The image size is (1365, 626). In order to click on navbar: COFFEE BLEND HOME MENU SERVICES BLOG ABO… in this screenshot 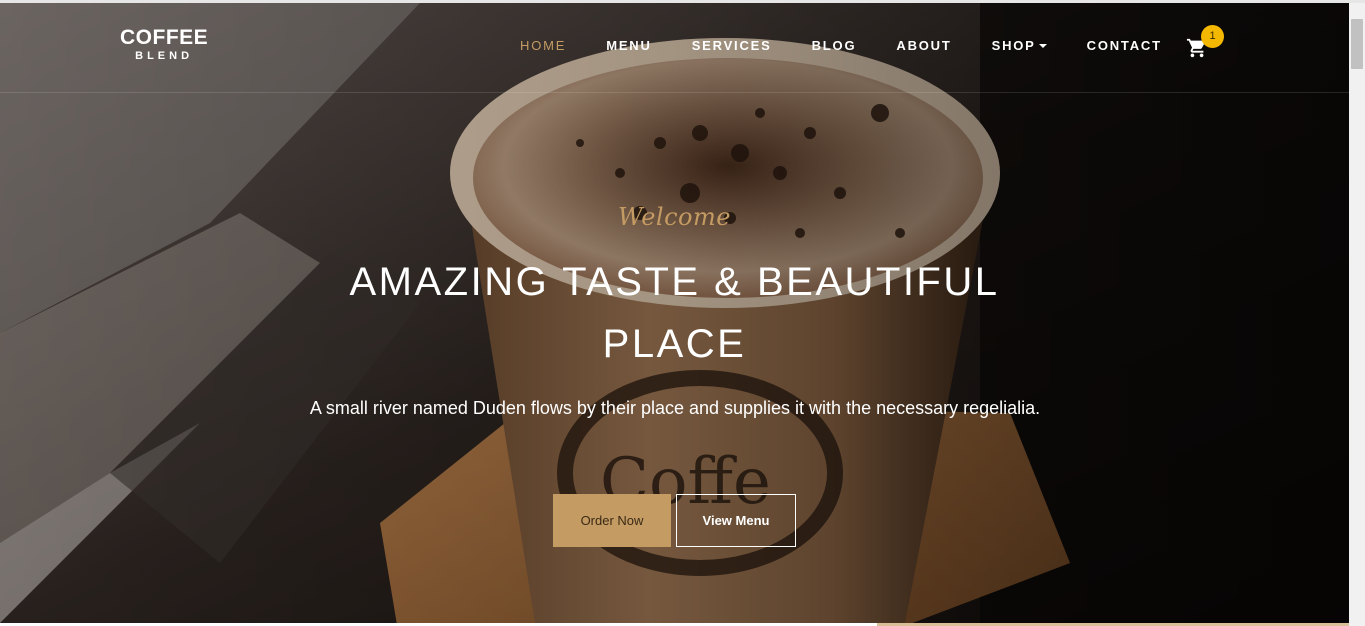, I will do `click(674, 48)`.